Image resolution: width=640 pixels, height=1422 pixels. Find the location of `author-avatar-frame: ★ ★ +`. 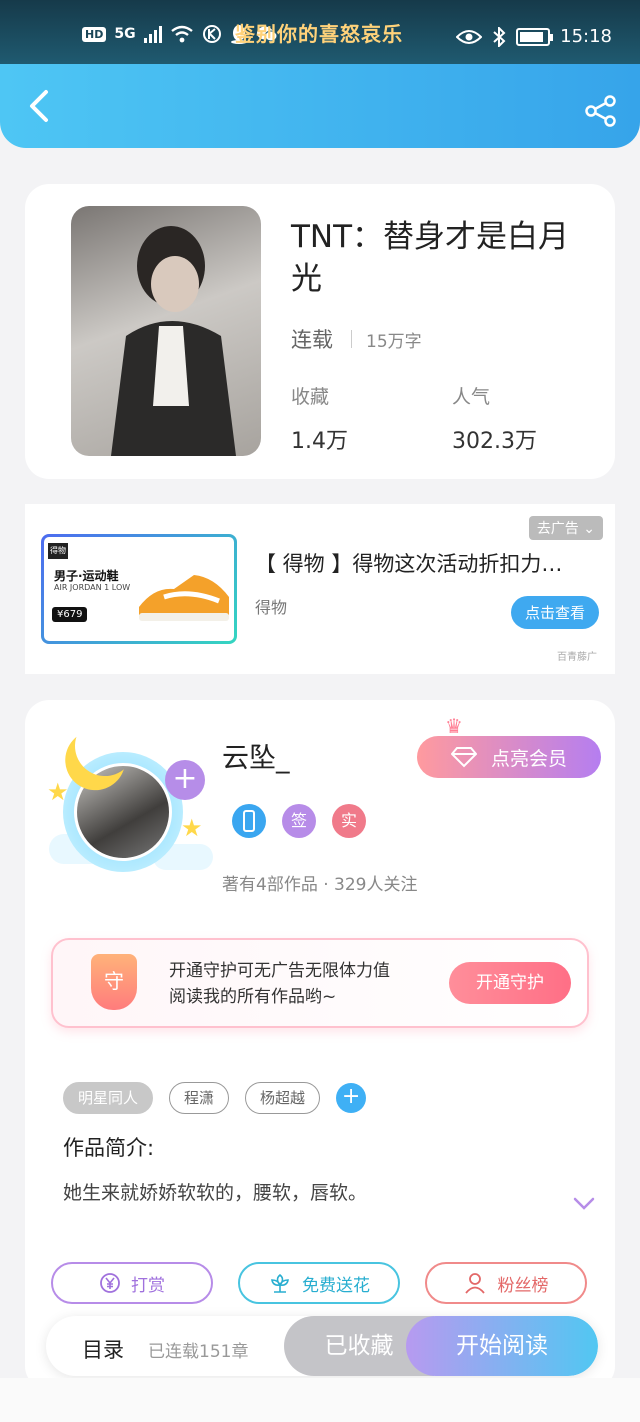

author-avatar-frame: ★ ★ + is located at coordinates (128, 796).